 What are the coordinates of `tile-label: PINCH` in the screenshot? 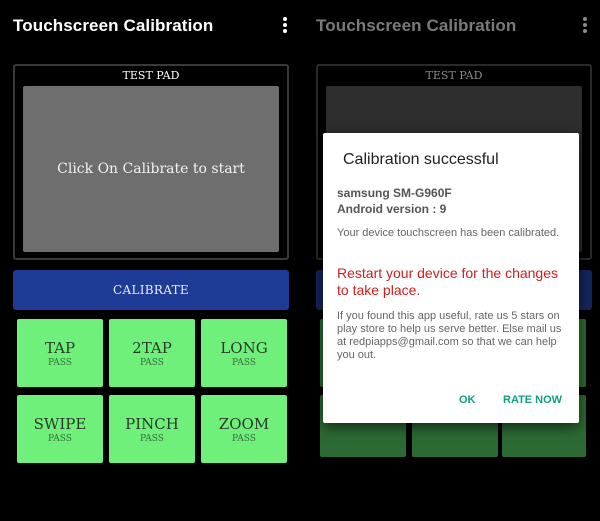 It's located at (152, 424).